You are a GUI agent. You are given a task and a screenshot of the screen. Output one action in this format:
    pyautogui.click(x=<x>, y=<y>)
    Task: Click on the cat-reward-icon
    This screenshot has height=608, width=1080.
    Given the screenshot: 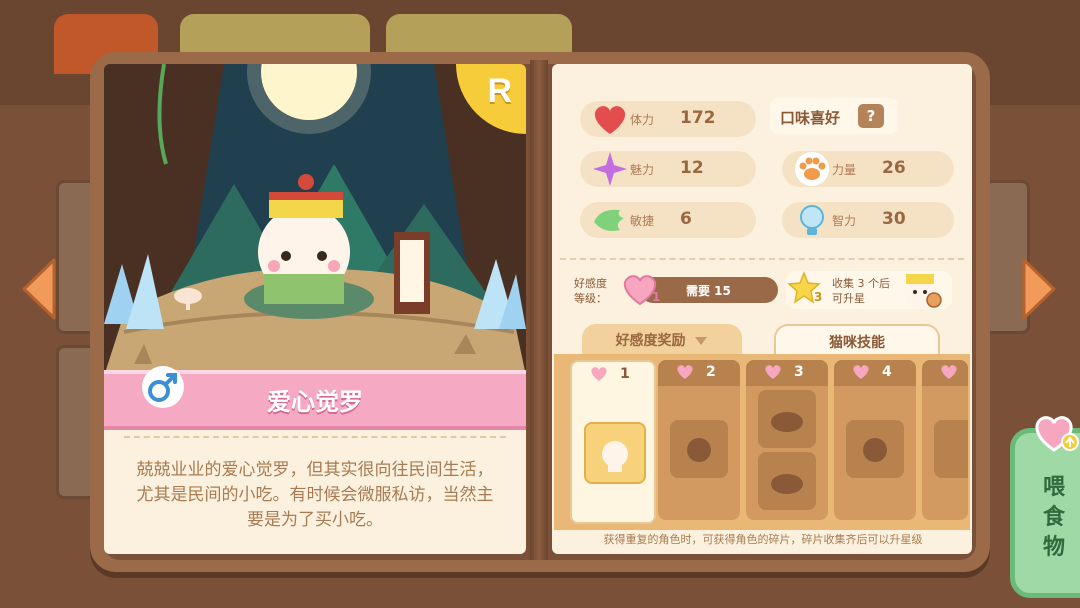 What is the action you would take?
    pyautogui.click(x=615, y=456)
    